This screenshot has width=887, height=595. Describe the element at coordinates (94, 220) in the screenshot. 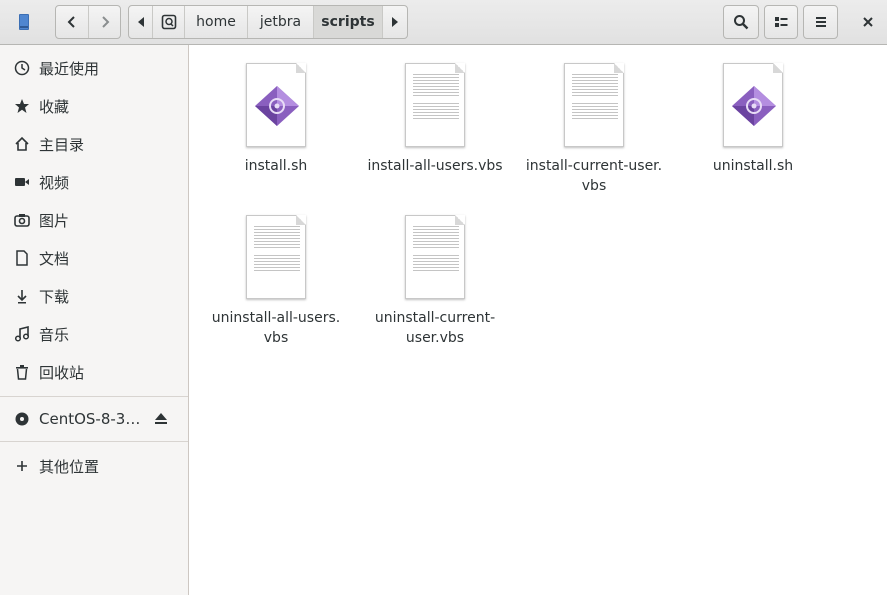

I see `sidebar-item-pictures: 图片` at that location.